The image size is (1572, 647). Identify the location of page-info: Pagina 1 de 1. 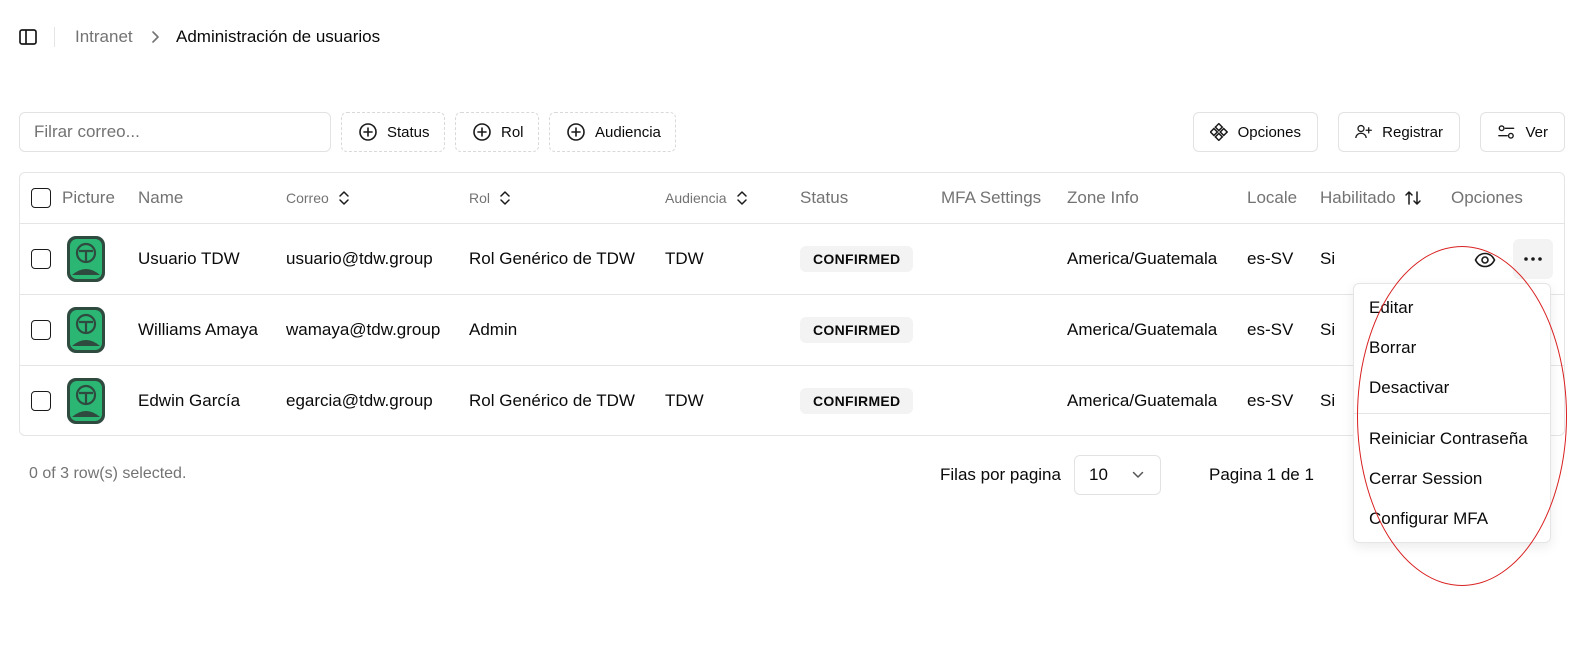
(1261, 474).